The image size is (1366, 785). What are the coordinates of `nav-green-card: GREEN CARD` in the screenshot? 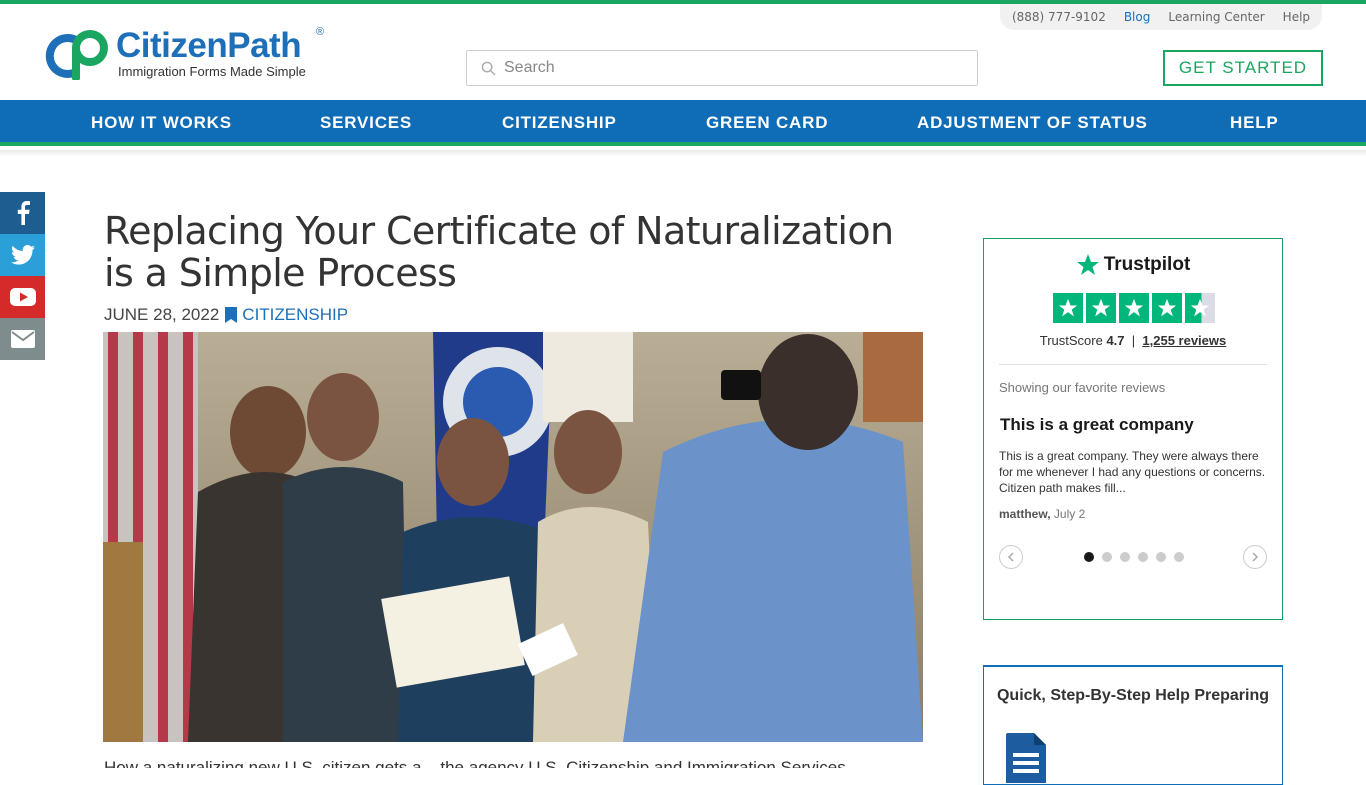 It's located at (767, 123).